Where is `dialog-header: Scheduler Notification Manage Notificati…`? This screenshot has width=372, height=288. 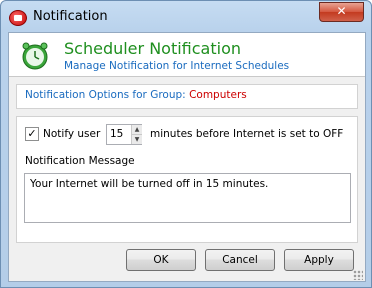 dialog-header: Scheduler Notification Manage Notificati… is located at coordinates (187, 54).